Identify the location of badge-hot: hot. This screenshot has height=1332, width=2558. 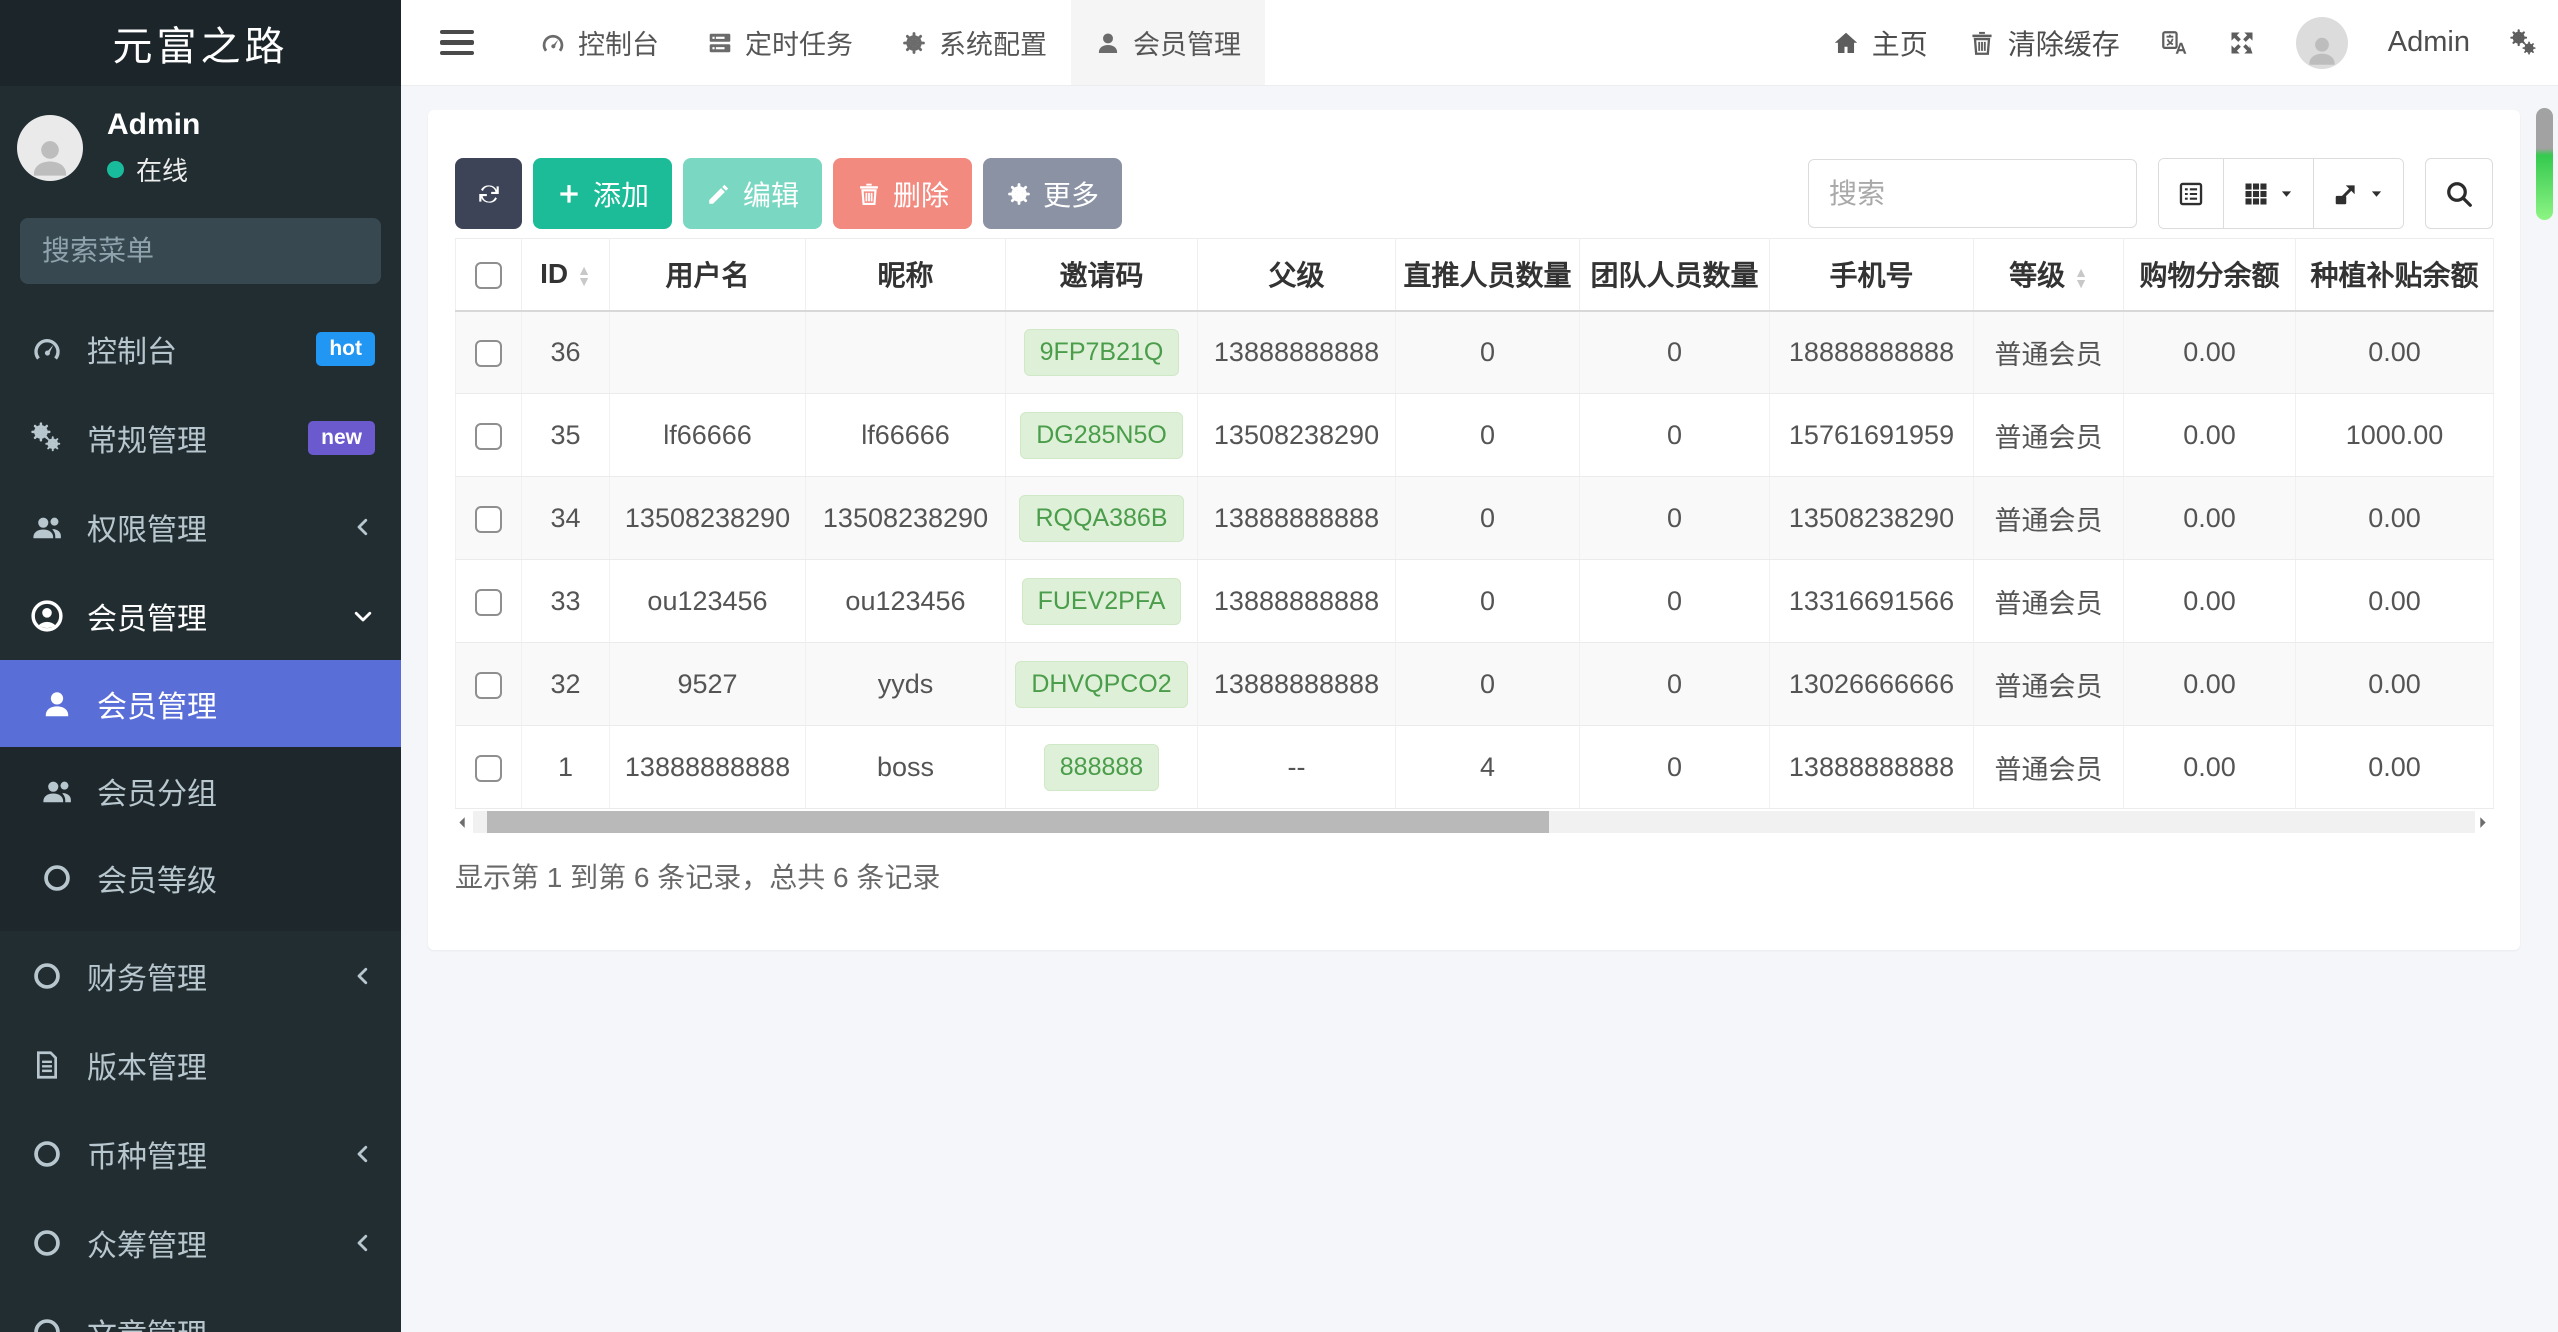
(345, 348).